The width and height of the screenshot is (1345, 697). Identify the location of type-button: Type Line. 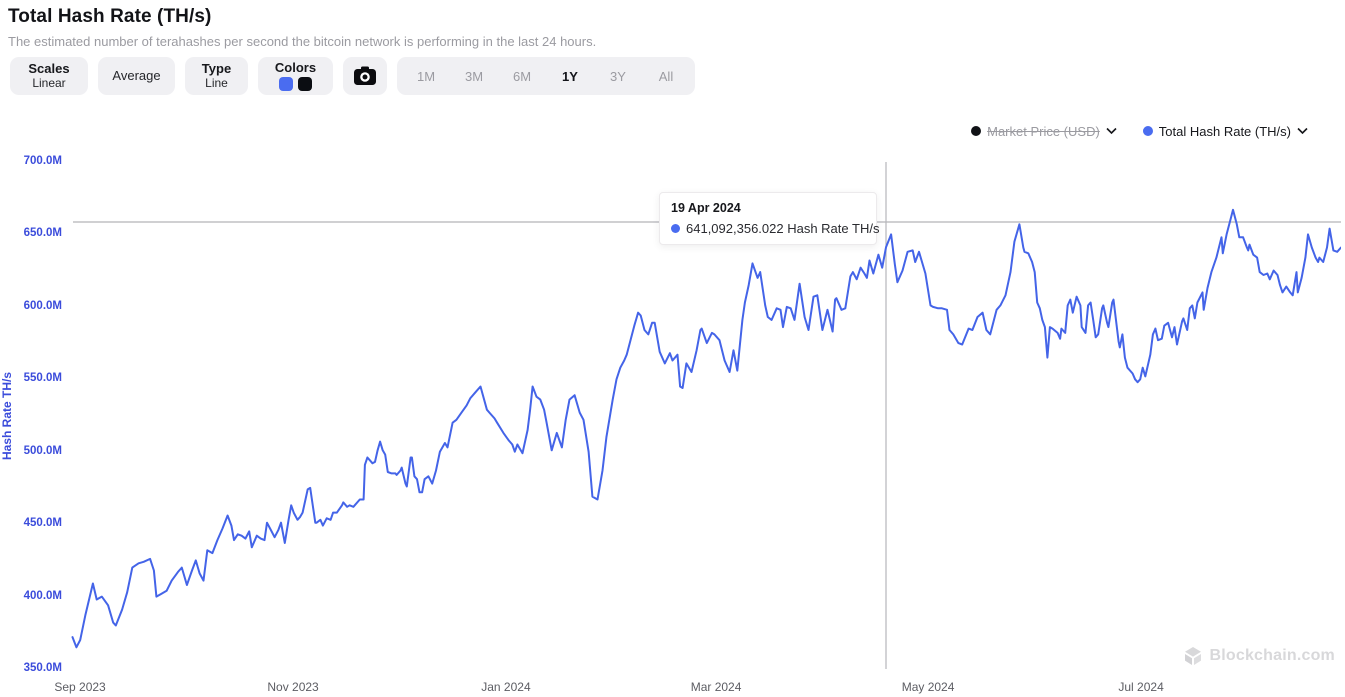
(216, 76).